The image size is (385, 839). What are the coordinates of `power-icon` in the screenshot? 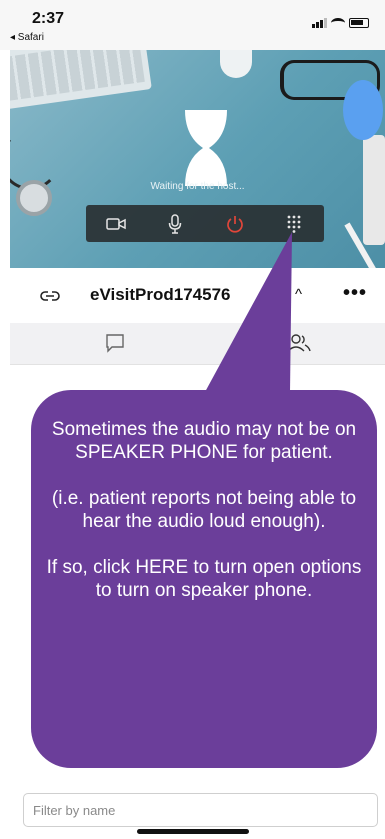 It's located at (234, 224).